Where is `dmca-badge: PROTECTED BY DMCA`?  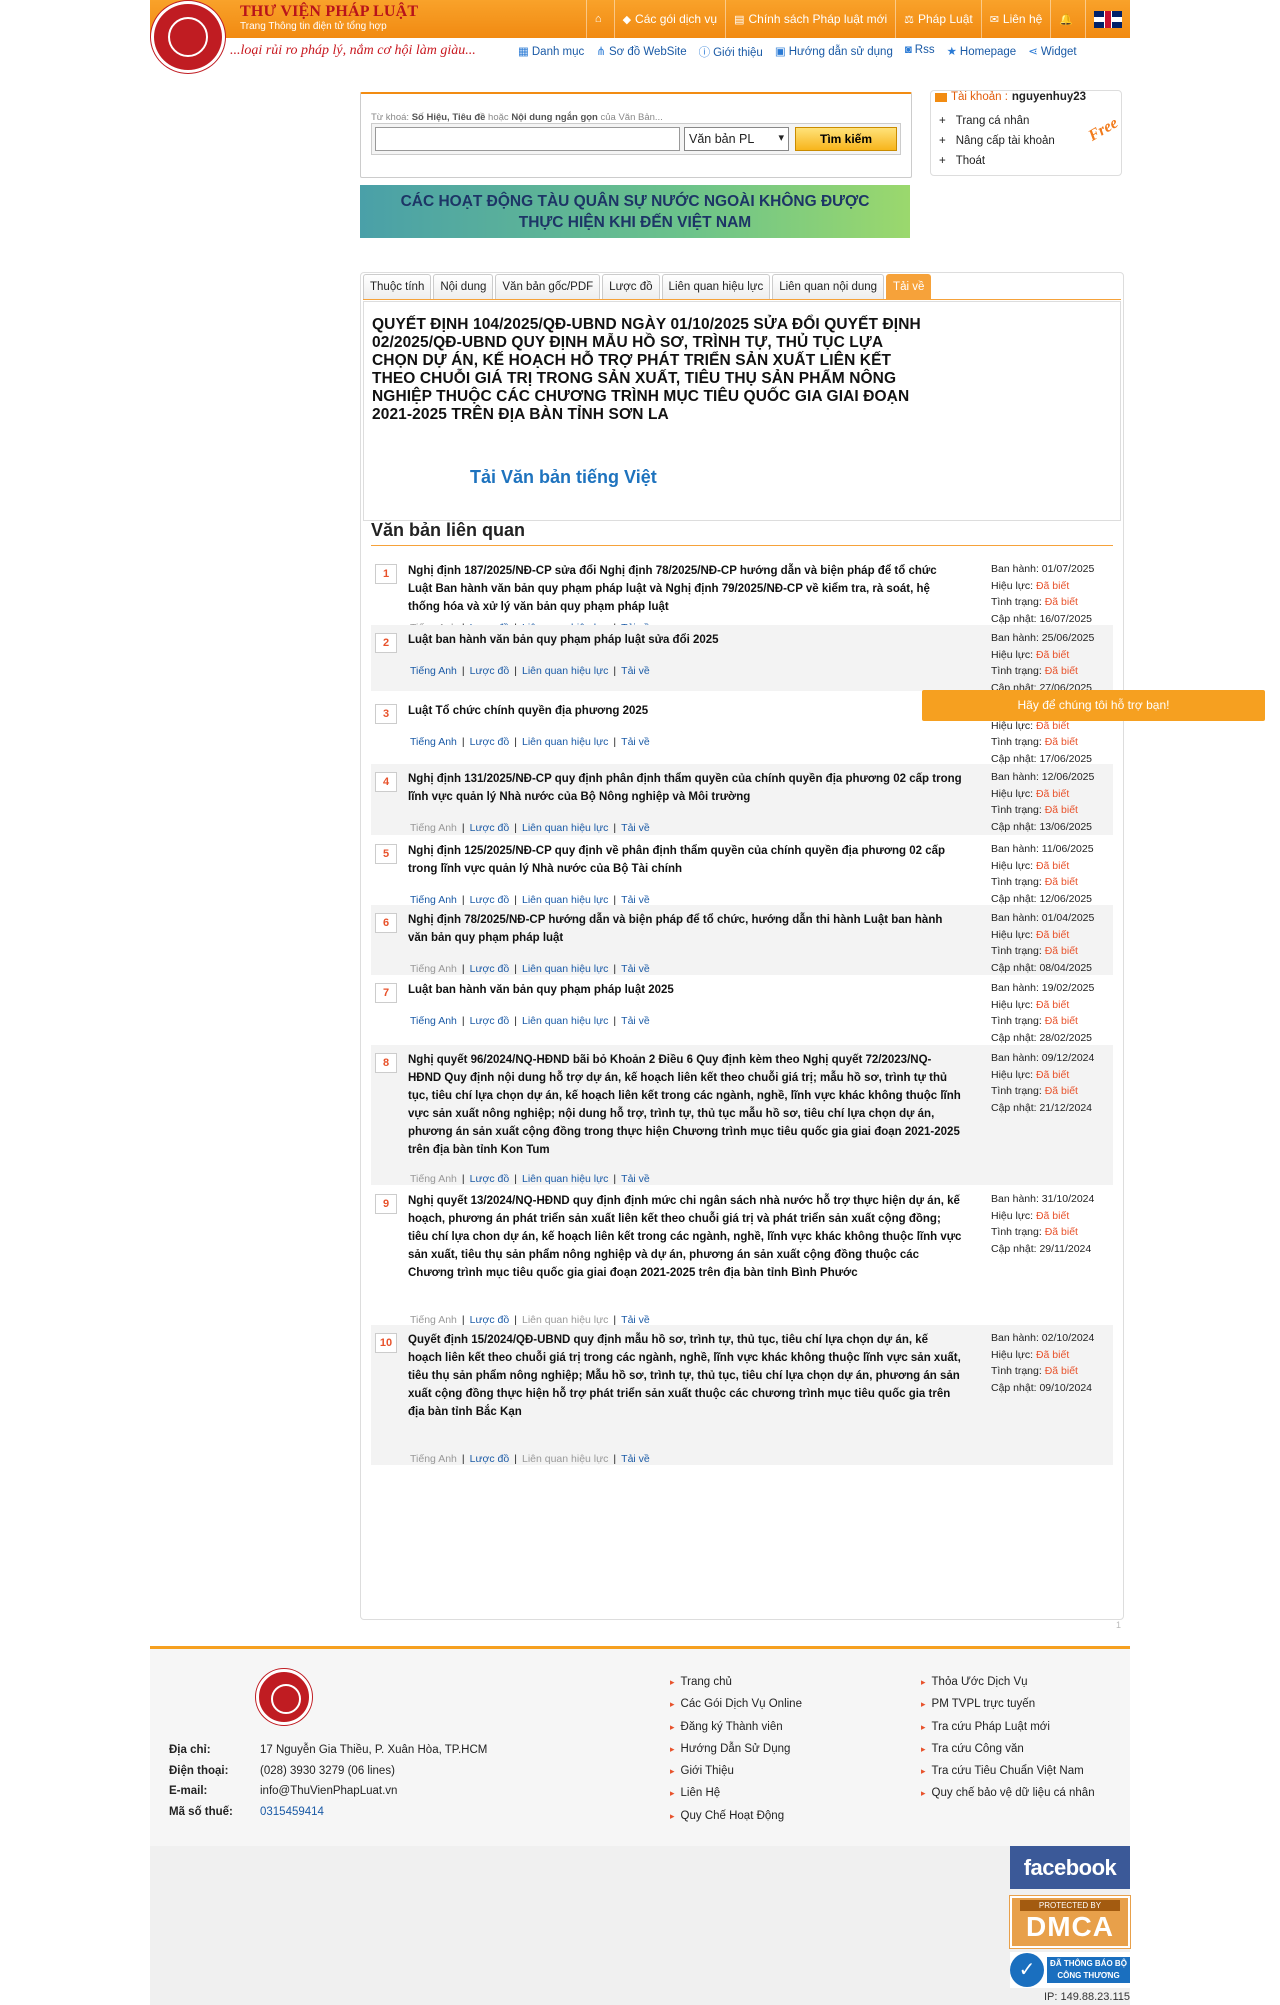
dmca-badge: PROTECTED BY DMCA is located at coordinates (1070, 1922).